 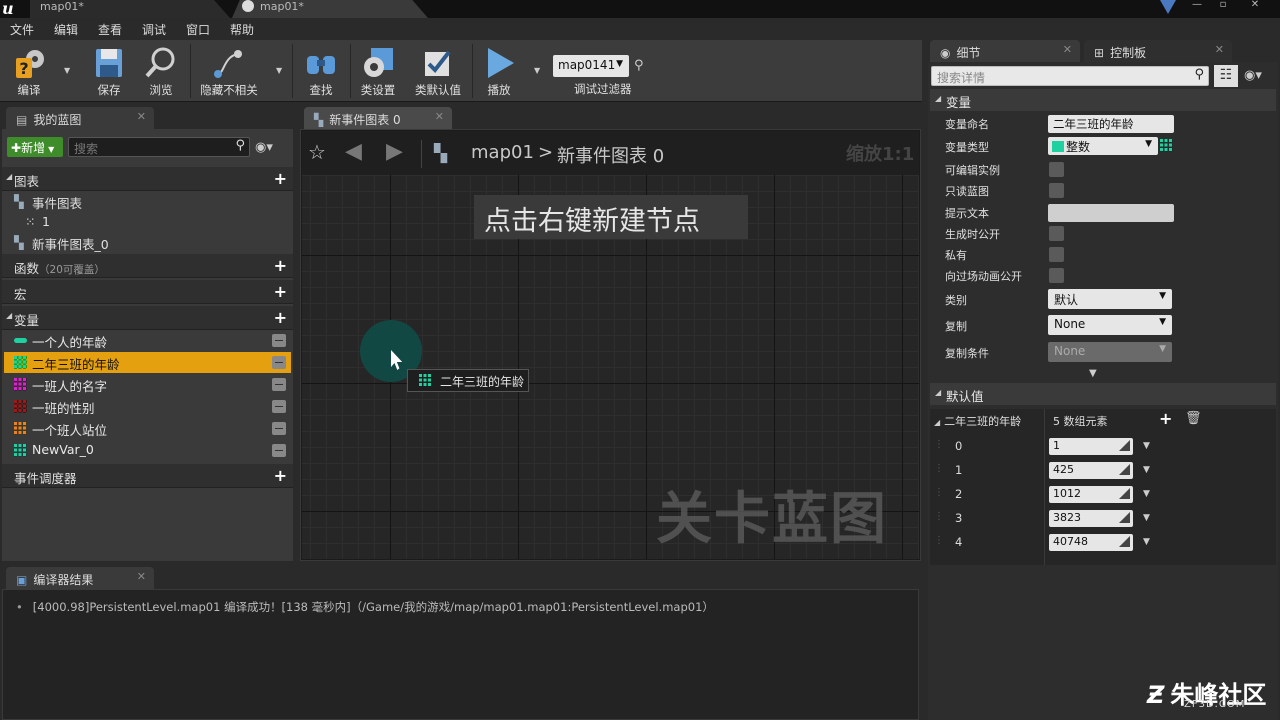 What do you see at coordinates (502, 152) in the screenshot?
I see `breadcrumb-root: map01` at bounding box center [502, 152].